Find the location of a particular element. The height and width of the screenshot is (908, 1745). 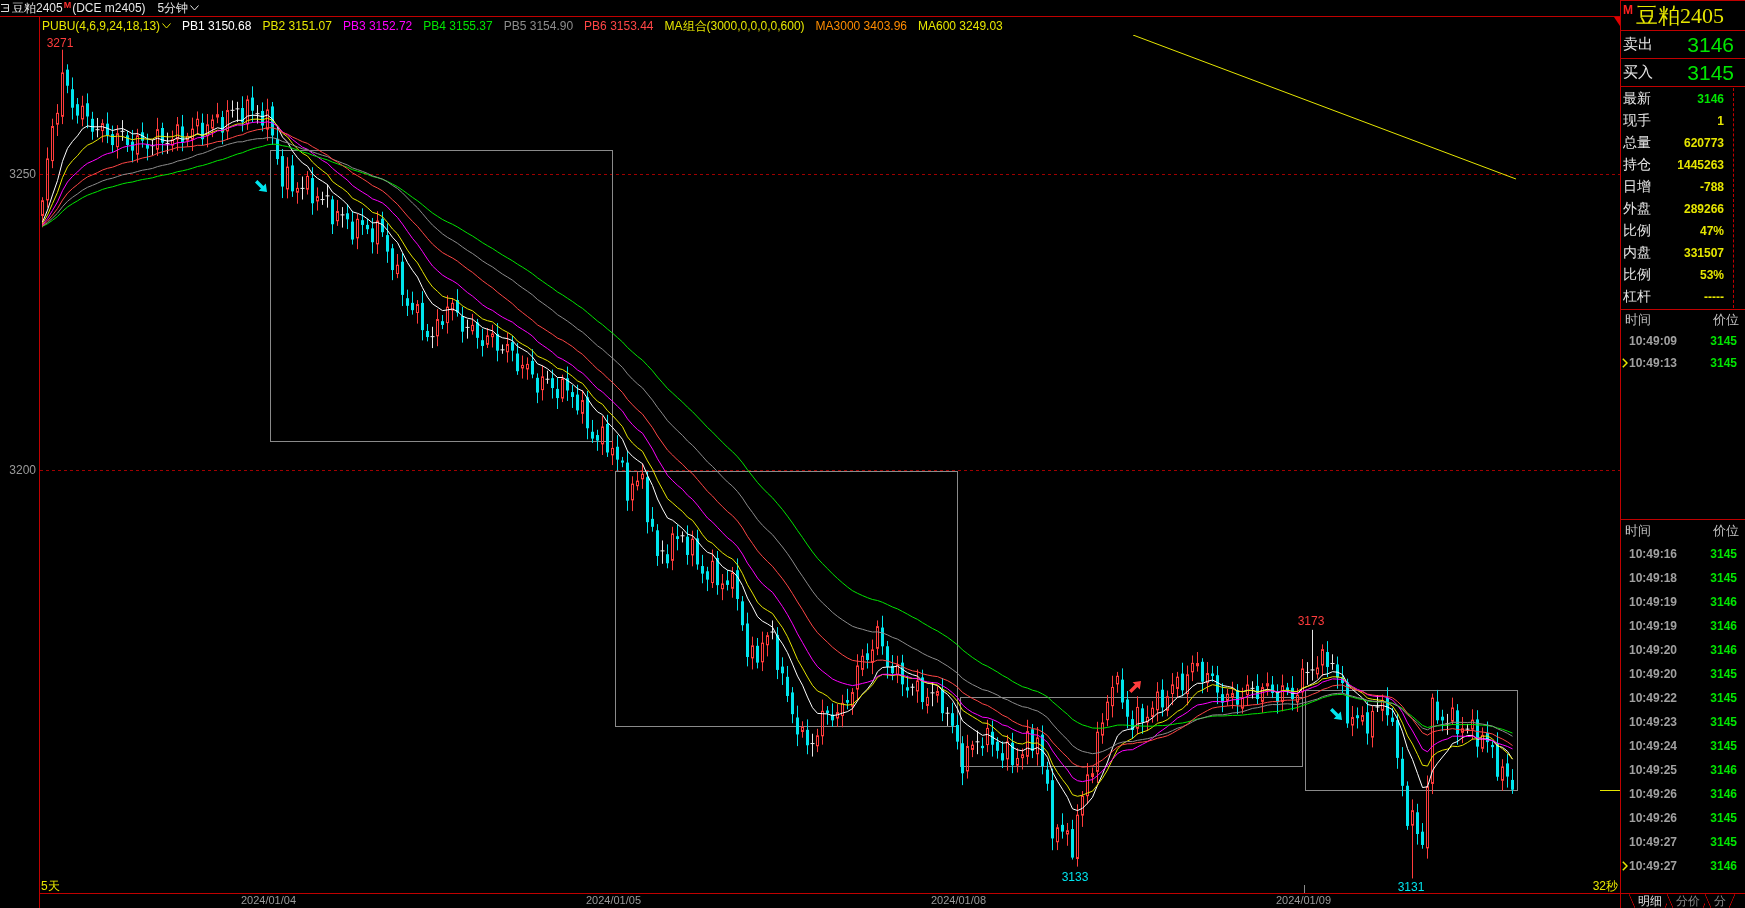

tick-time: 10:49:18 is located at coordinates (1653, 578).